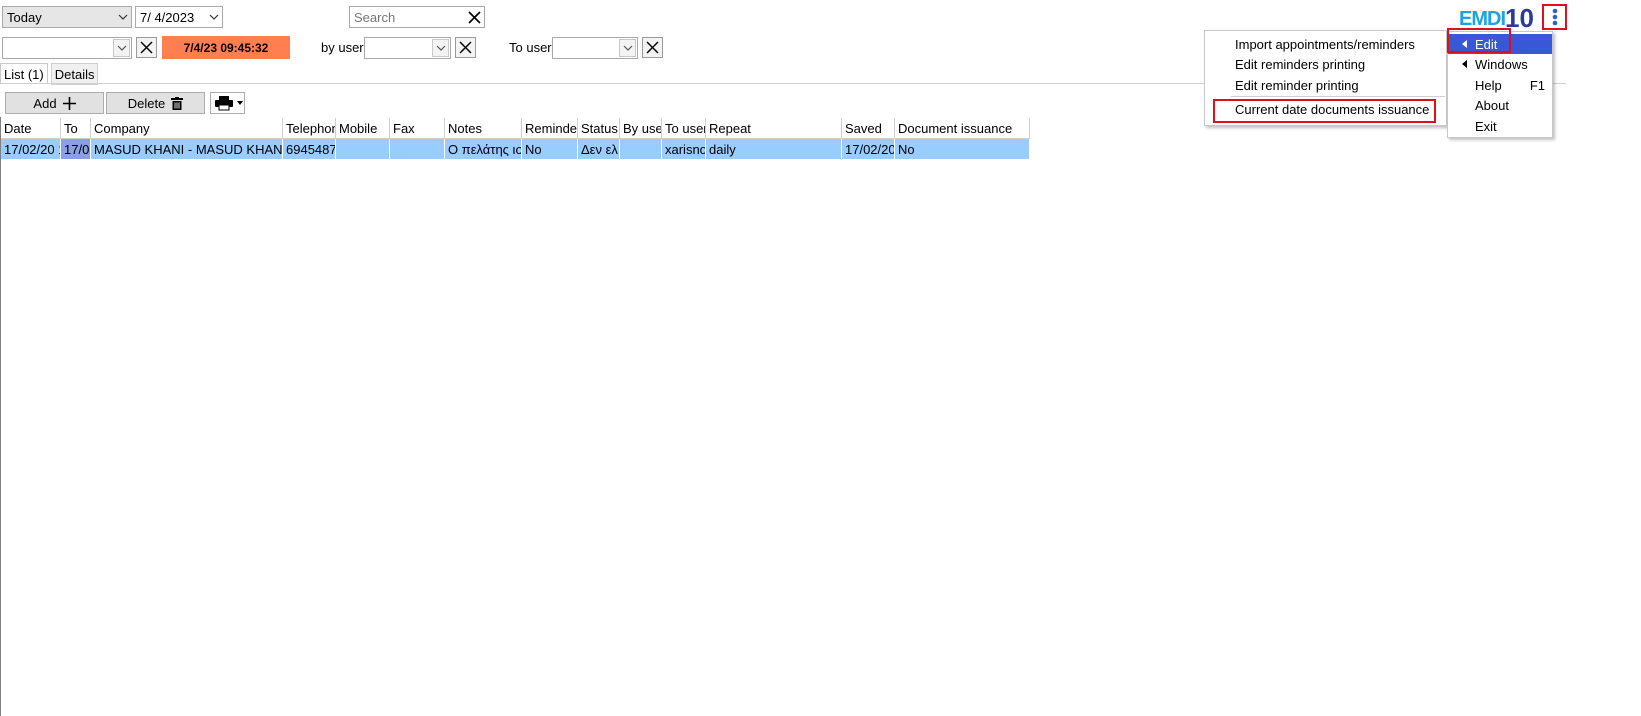 The height and width of the screenshot is (716, 1641). I want to click on kebab-menu-button, so click(1554, 17).